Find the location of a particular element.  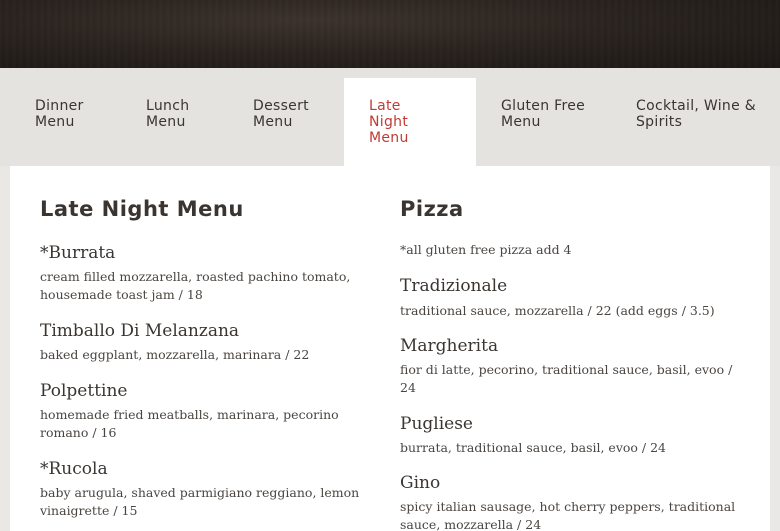

menu-item-name: Polpettine is located at coordinates (84, 391).